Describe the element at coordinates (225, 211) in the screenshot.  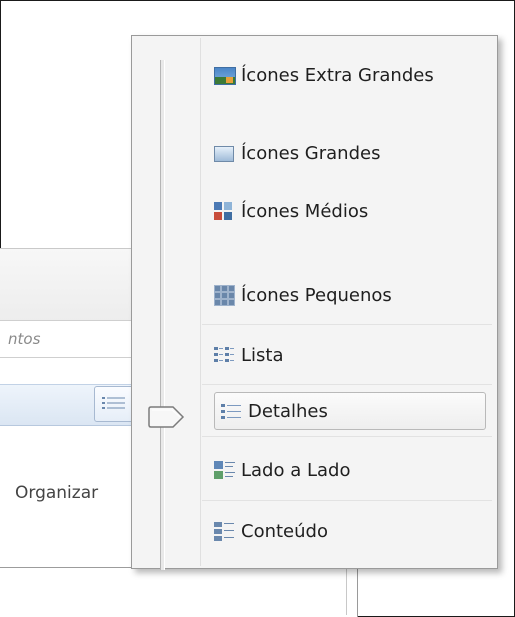
I see `medium-icons-icon` at that location.